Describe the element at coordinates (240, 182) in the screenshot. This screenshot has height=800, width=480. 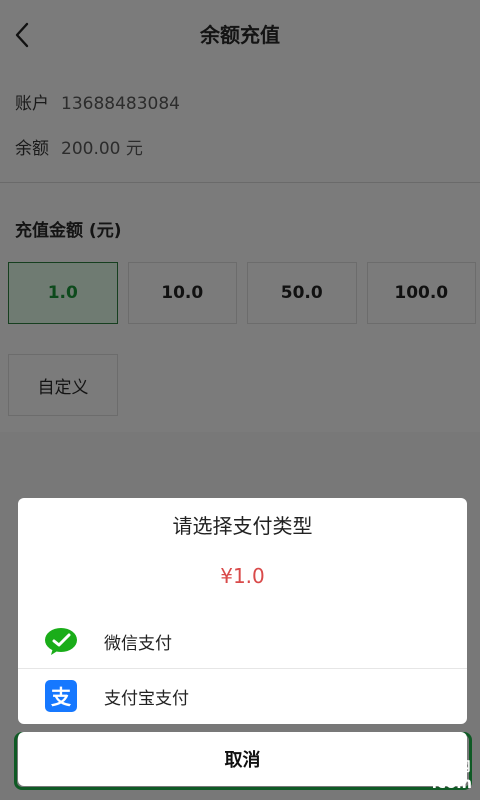
I see `divider` at that location.